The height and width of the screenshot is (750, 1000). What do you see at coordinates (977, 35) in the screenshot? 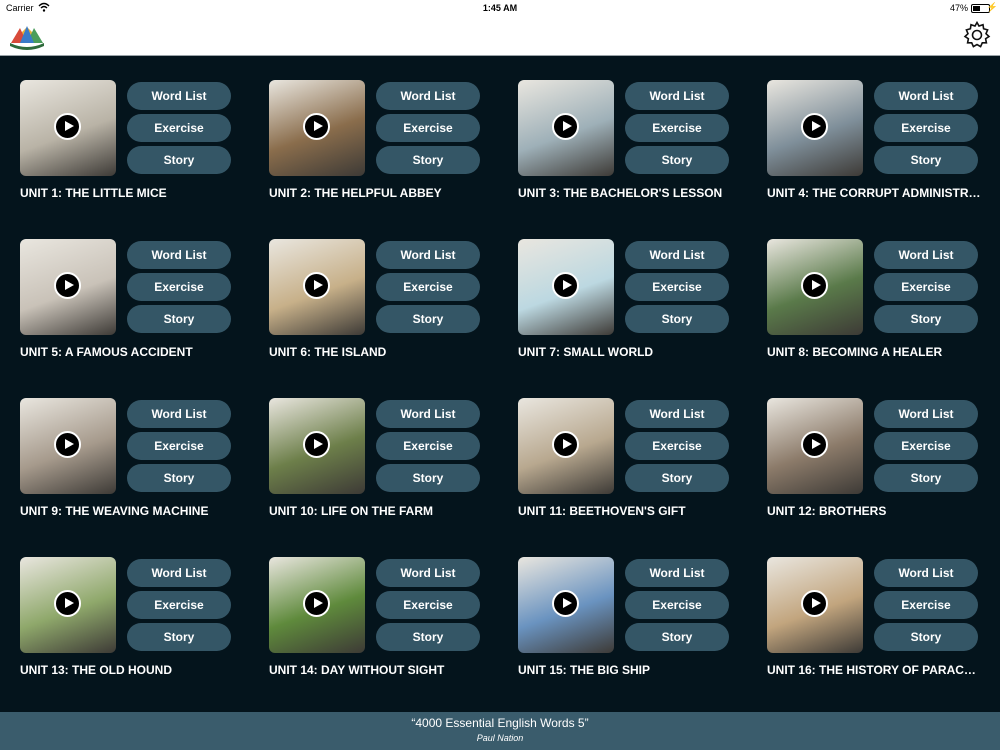
I see `gear-icon` at bounding box center [977, 35].